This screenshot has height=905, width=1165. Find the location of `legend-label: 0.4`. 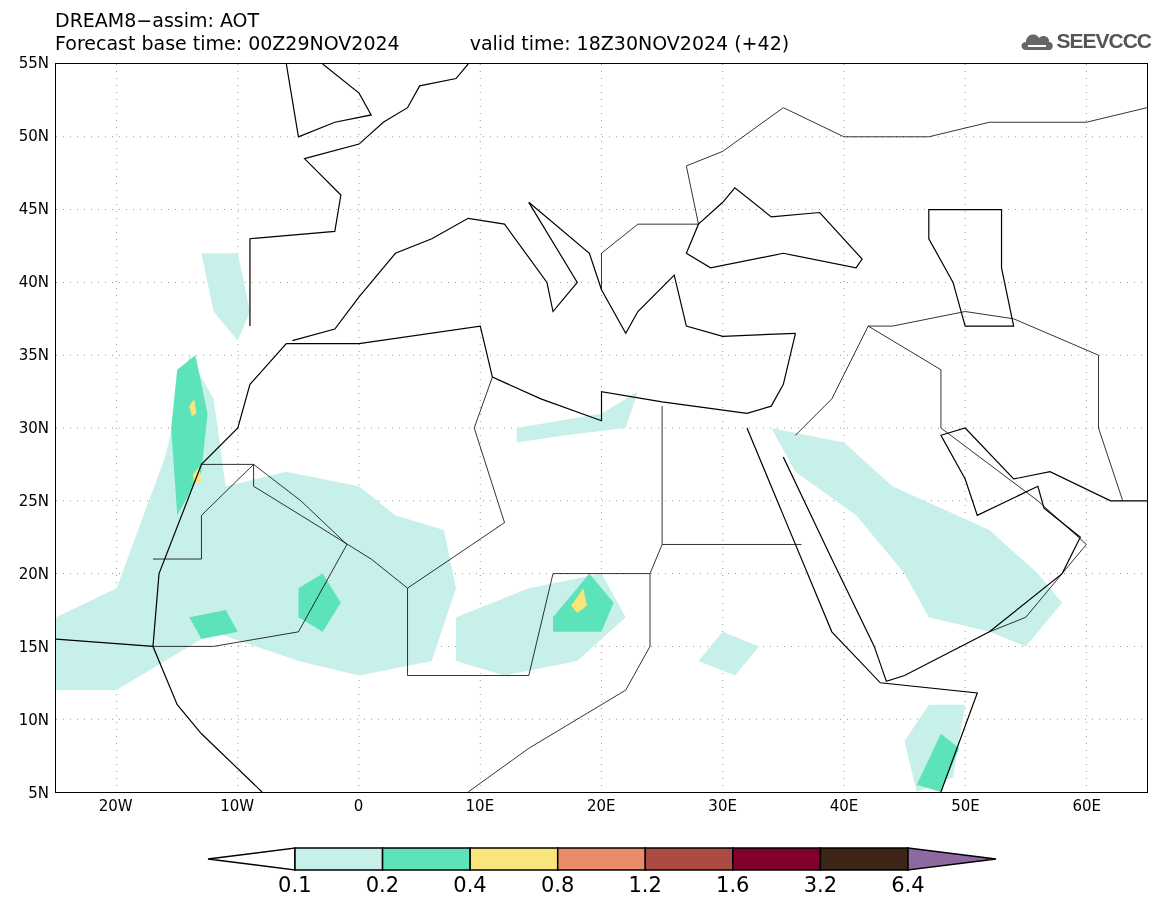

legend-label: 0.4 is located at coordinates (470, 885).